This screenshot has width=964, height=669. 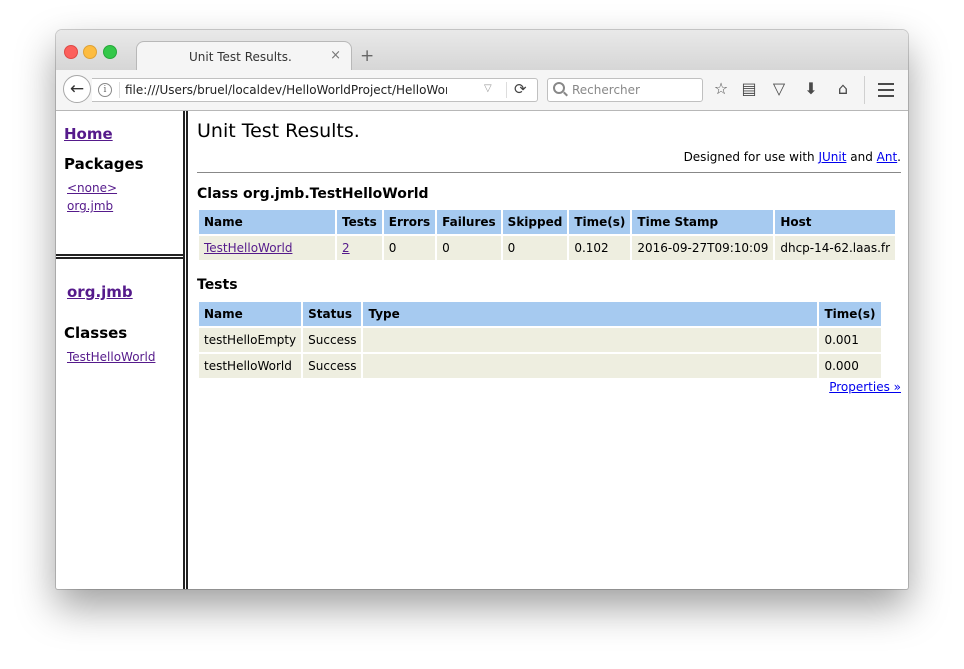 What do you see at coordinates (703, 248) in the screenshot?
I see `cell-timestamp: 2016-09-27T09:10:09` at bounding box center [703, 248].